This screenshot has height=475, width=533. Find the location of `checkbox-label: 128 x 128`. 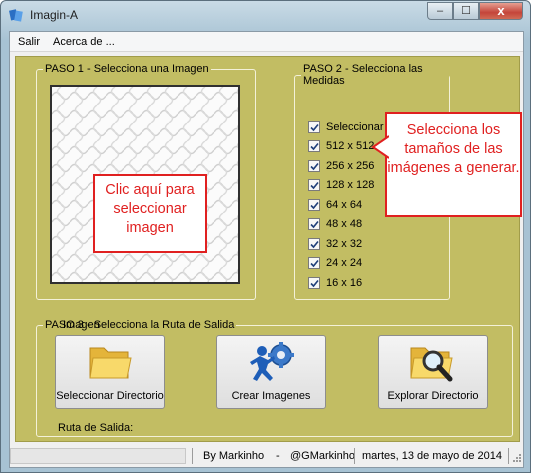

checkbox-label: 128 x 128 is located at coordinates (350, 185).